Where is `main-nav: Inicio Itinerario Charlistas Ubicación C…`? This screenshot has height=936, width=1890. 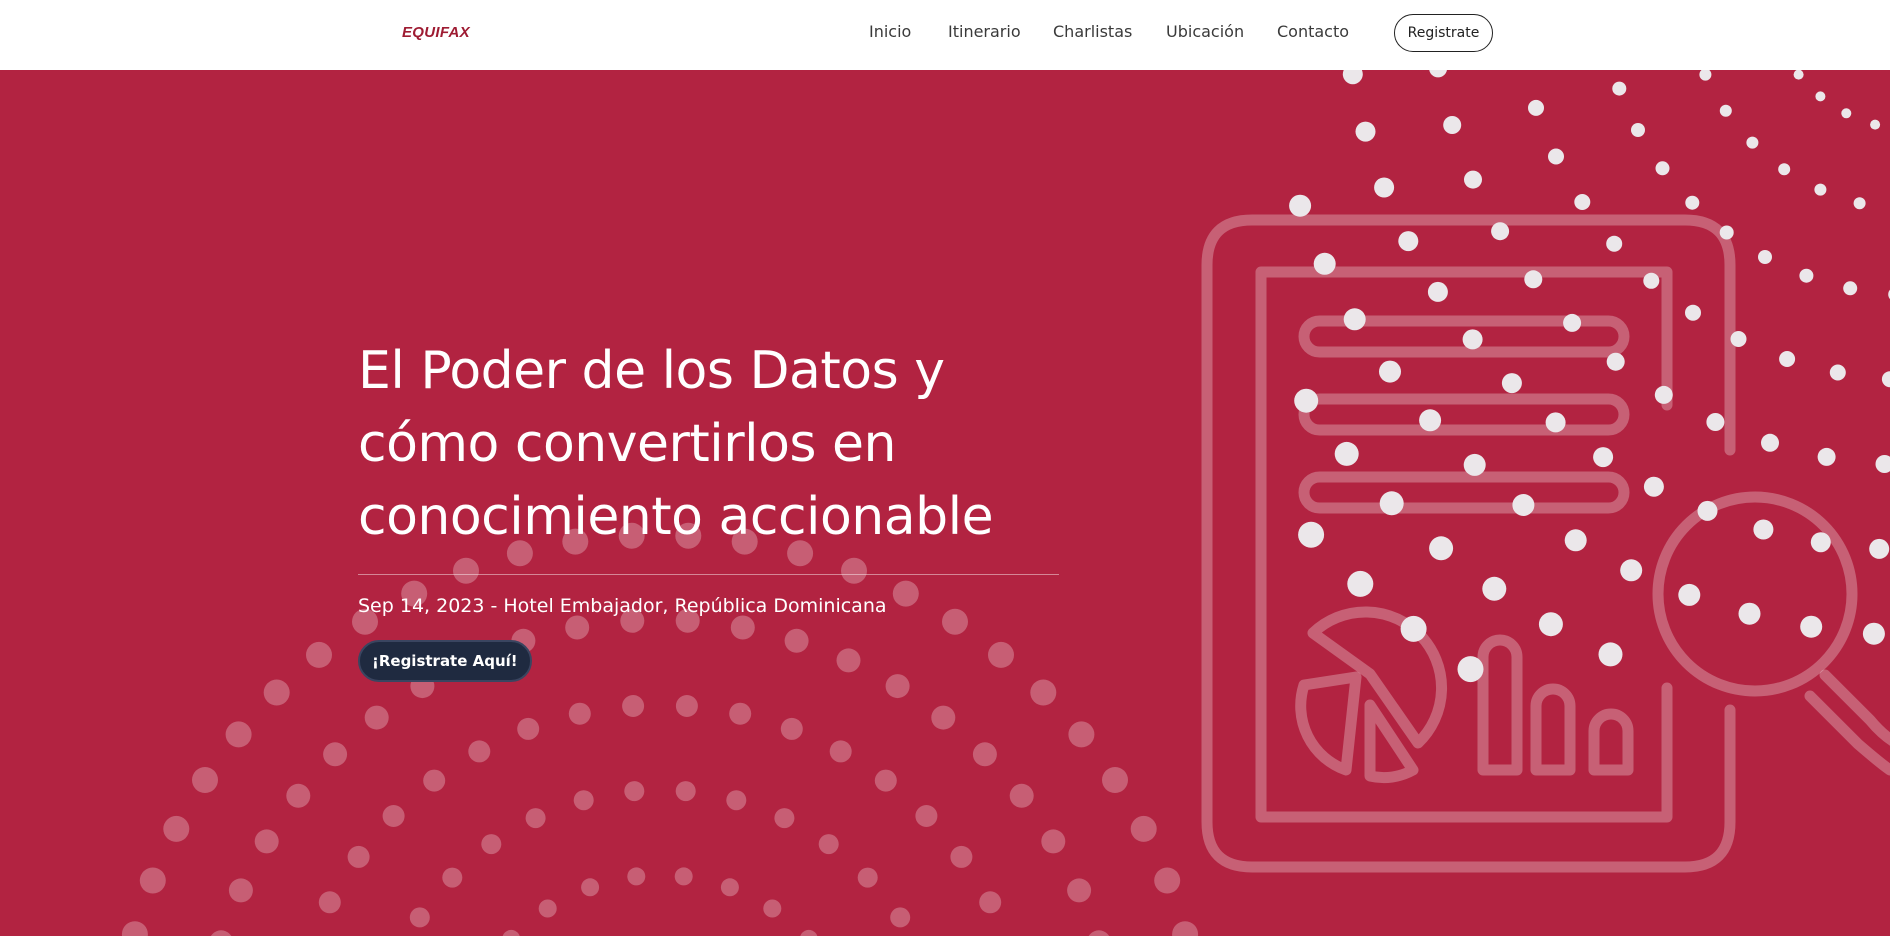 main-nav: Inicio Itinerario Charlistas Ubicación C… is located at coordinates (945, 34).